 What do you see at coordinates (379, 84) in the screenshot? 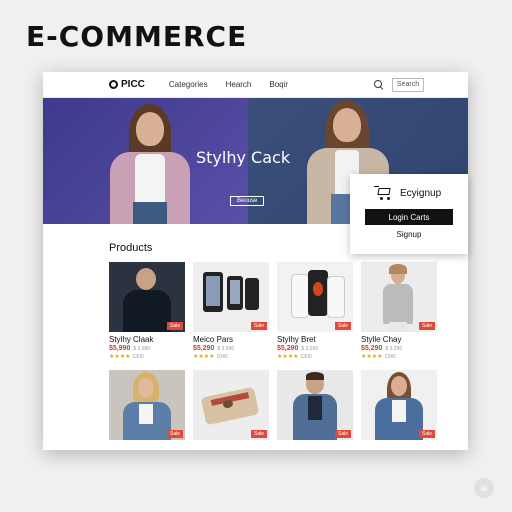
I see `search-icon` at bounding box center [379, 84].